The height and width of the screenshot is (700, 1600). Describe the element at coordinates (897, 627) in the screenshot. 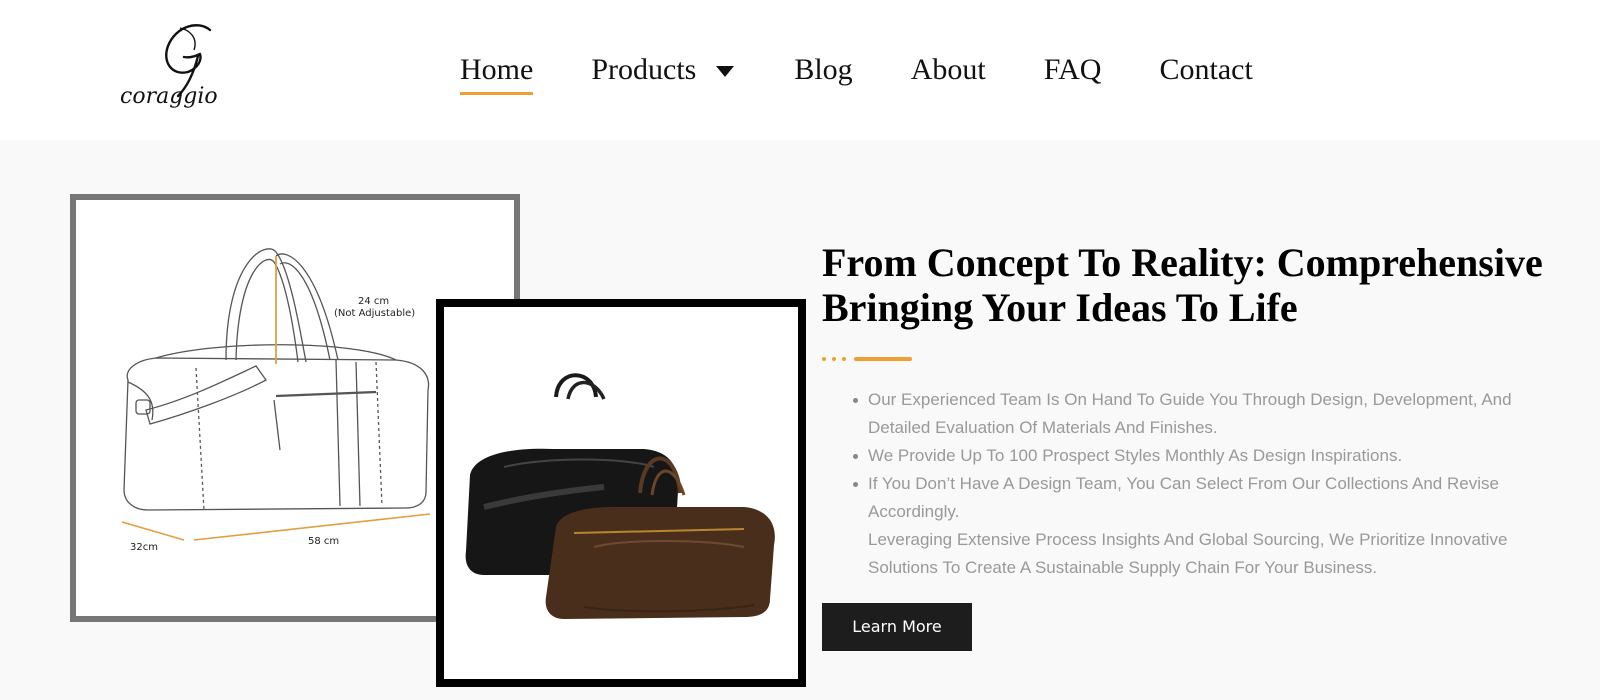

I see `learn-more-button: Learn More` at that location.